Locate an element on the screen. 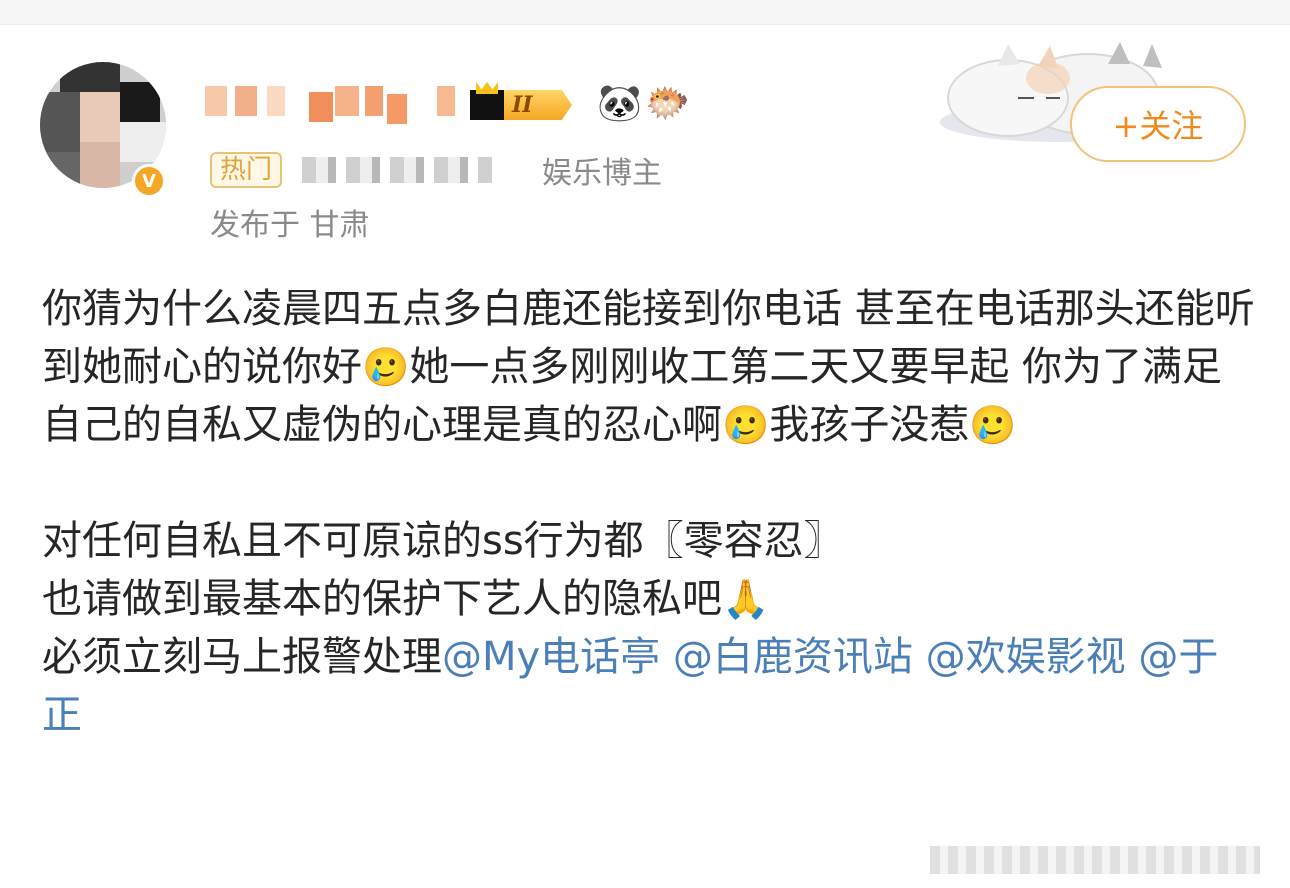 This screenshot has width=1290, height=888. hot-tag: 热门 is located at coordinates (246, 170).